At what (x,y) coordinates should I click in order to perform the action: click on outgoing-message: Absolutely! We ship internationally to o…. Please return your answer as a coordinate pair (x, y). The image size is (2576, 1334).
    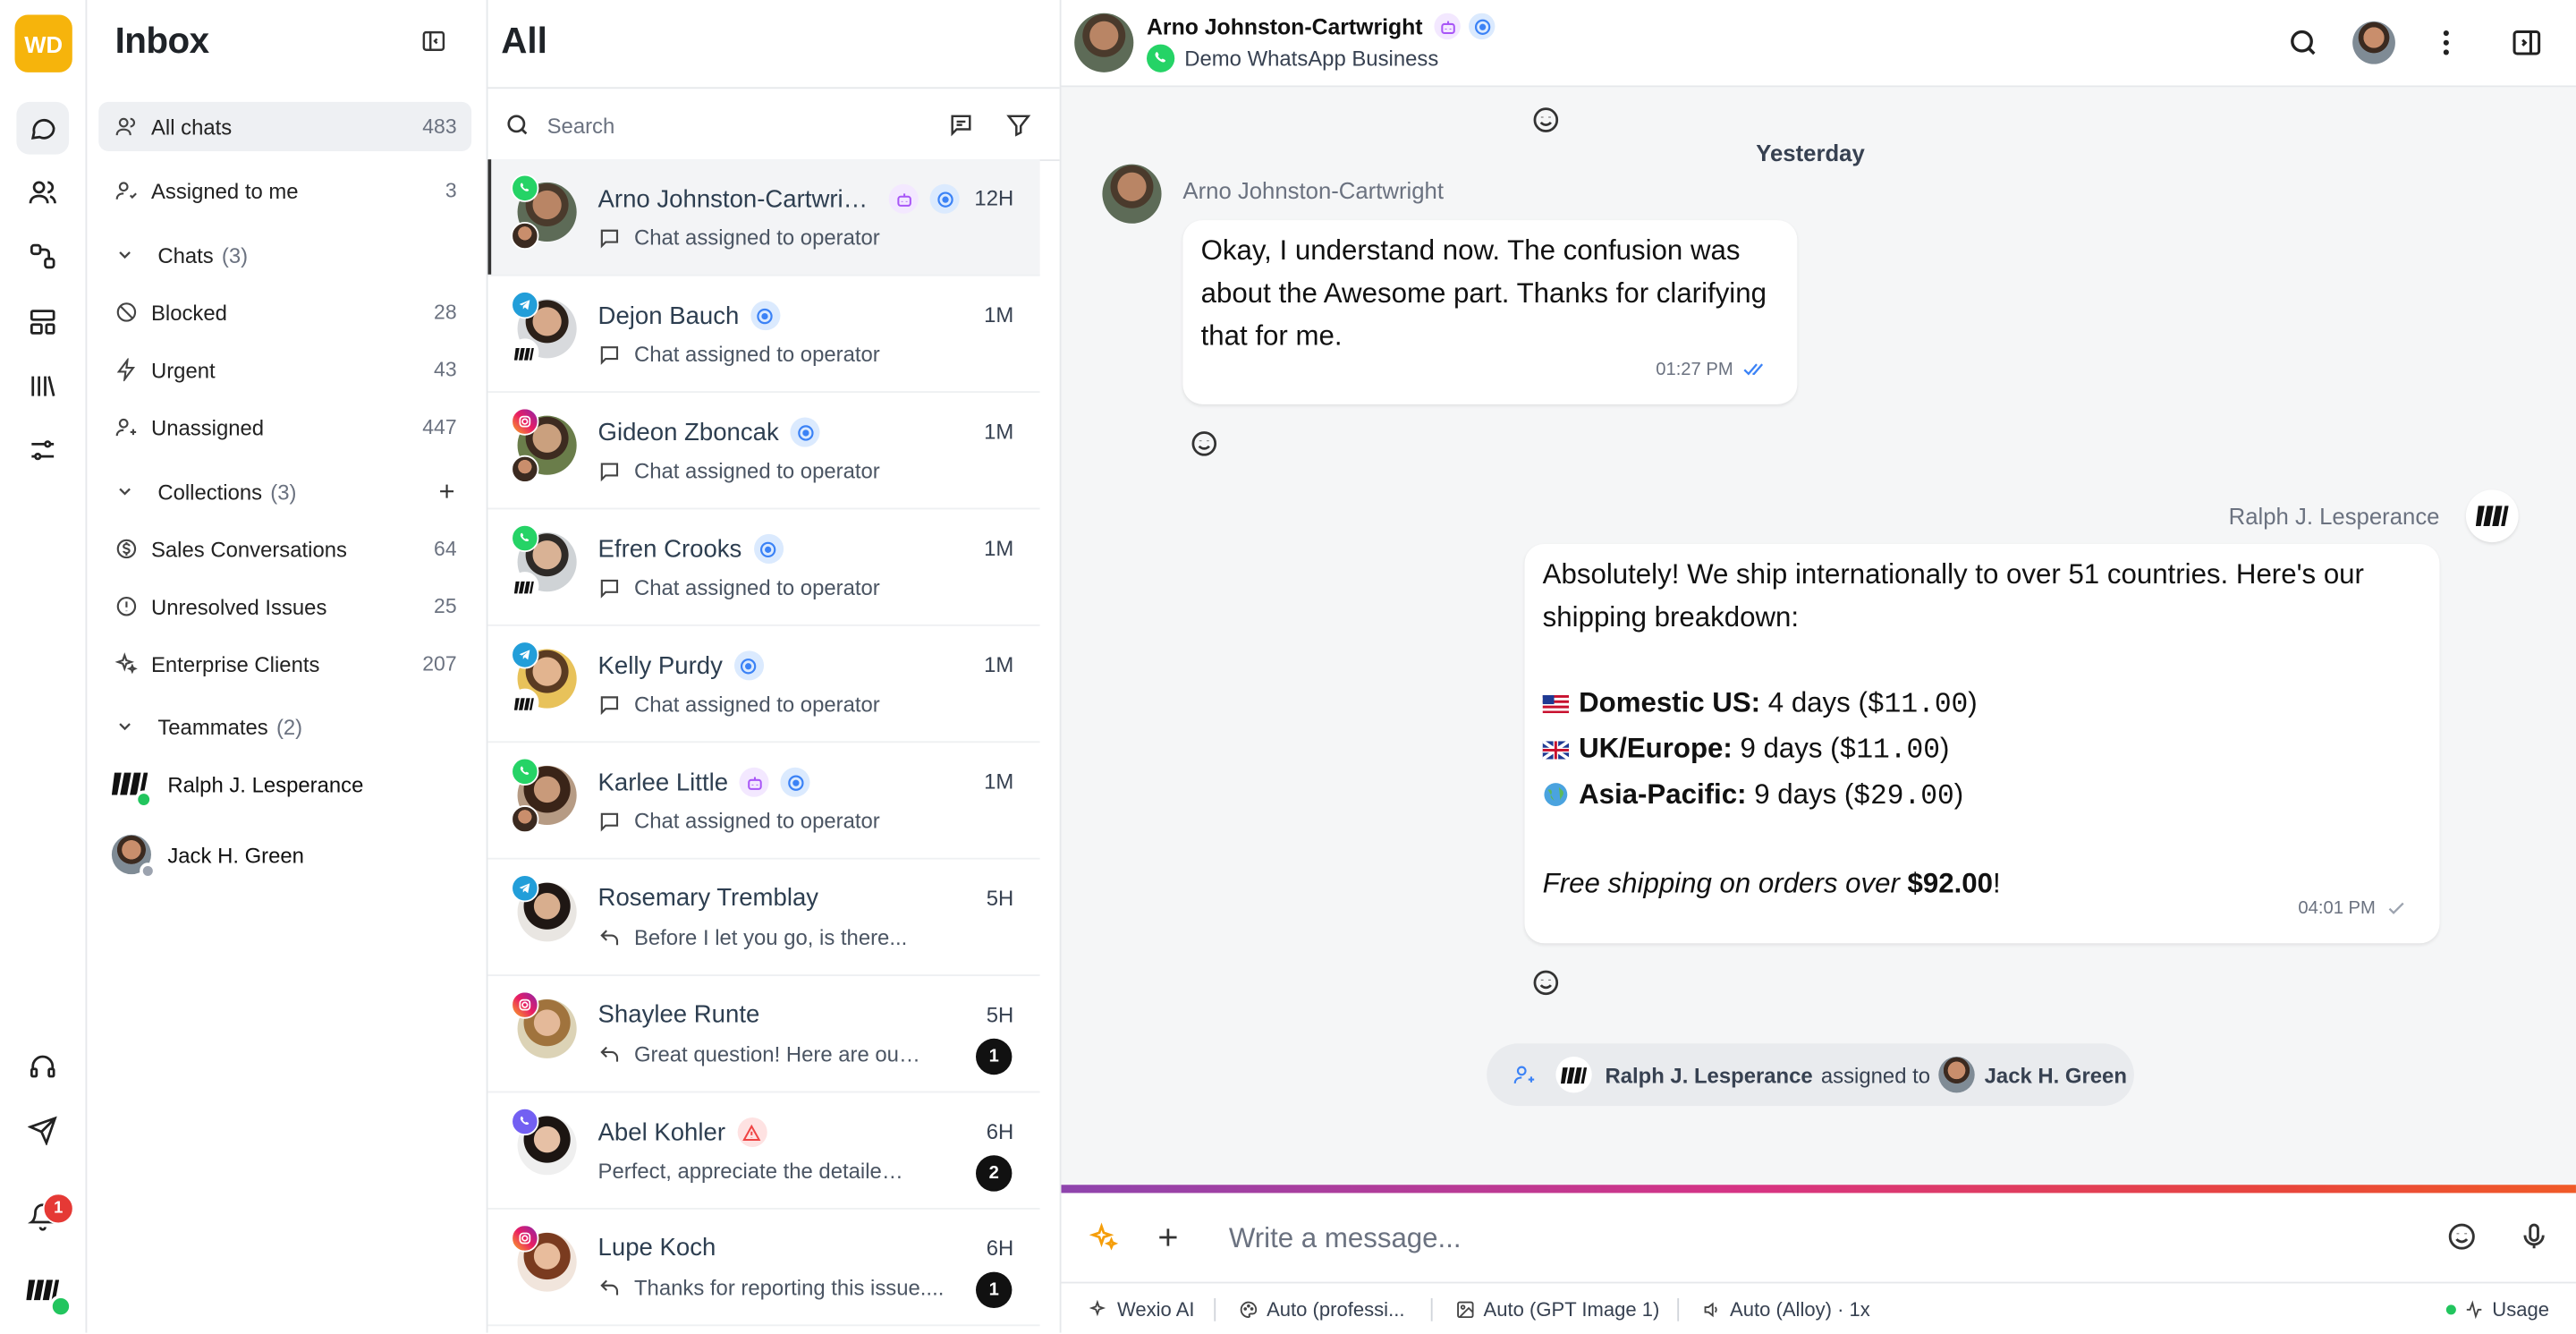
    Looking at the image, I should click on (1982, 743).